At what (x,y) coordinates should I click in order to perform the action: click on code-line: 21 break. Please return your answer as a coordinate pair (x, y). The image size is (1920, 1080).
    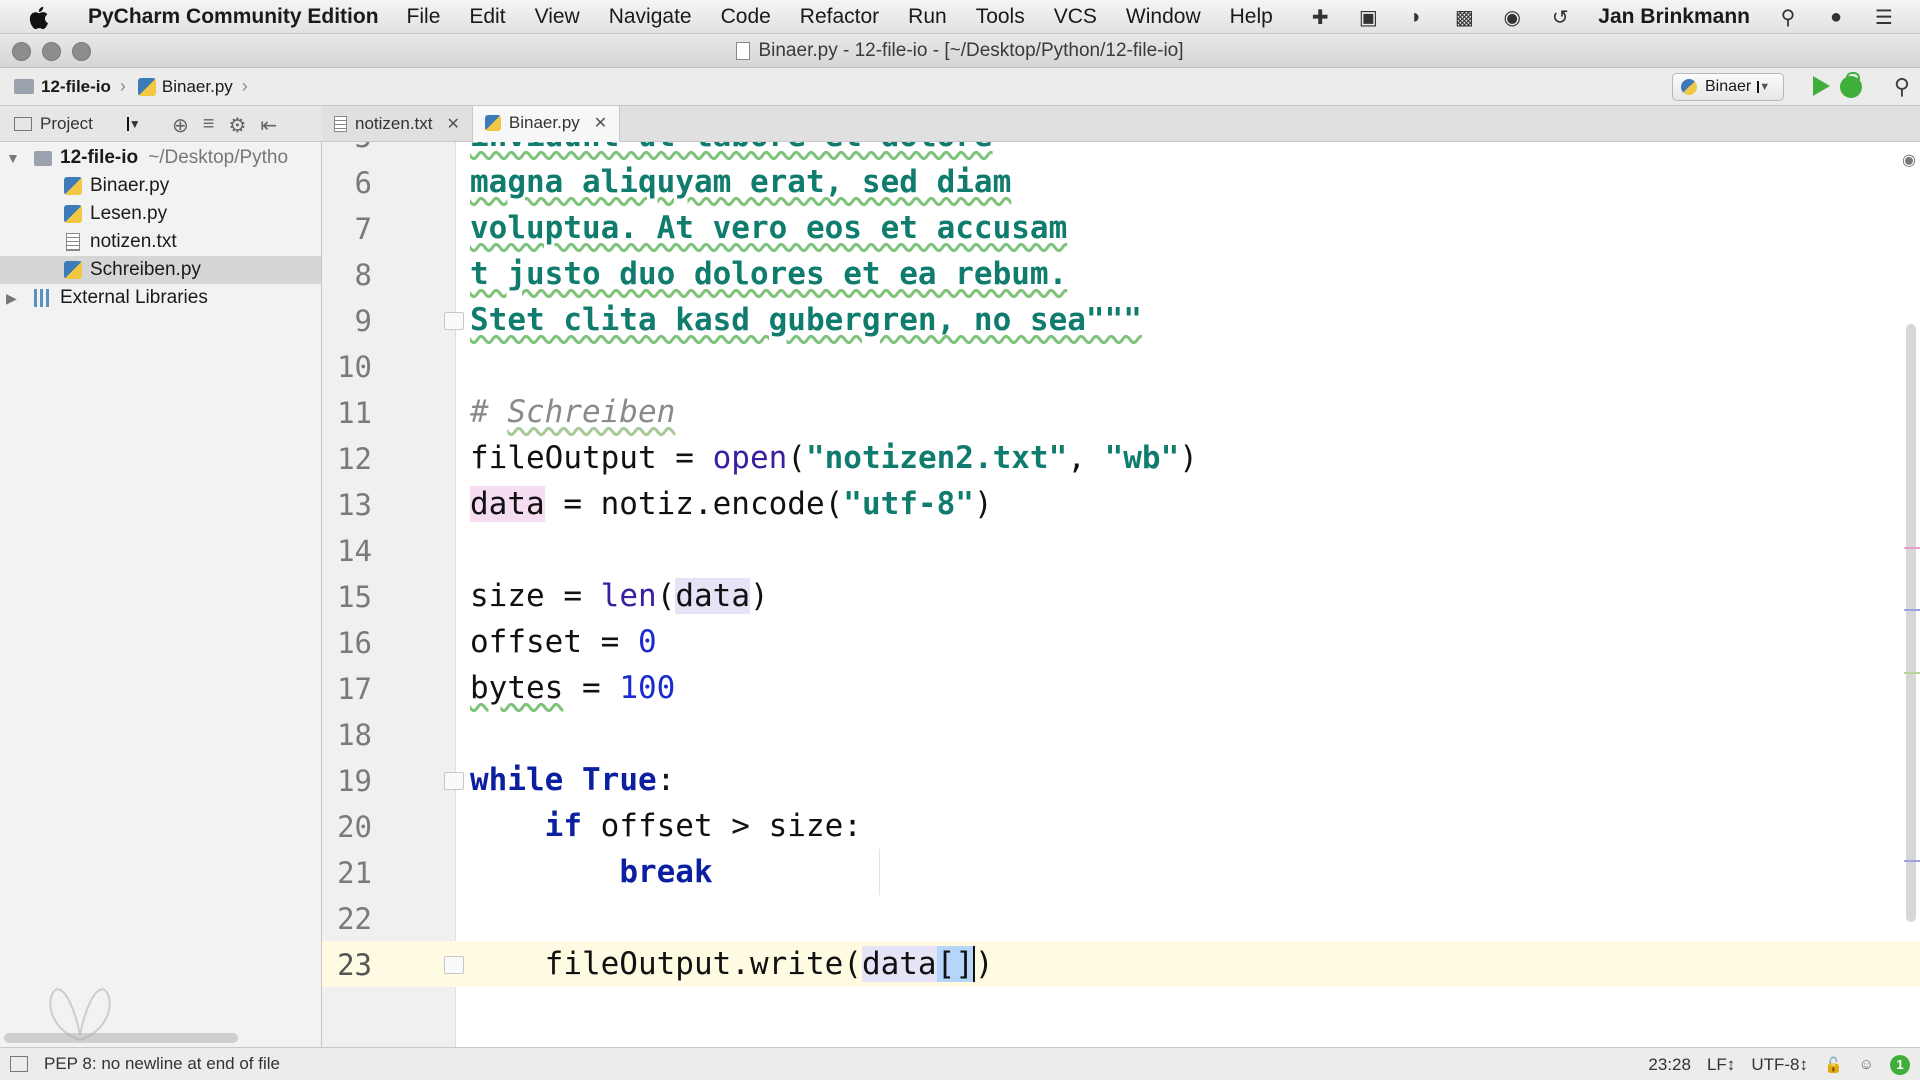
    Looking at the image, I should click on (1121, 872).